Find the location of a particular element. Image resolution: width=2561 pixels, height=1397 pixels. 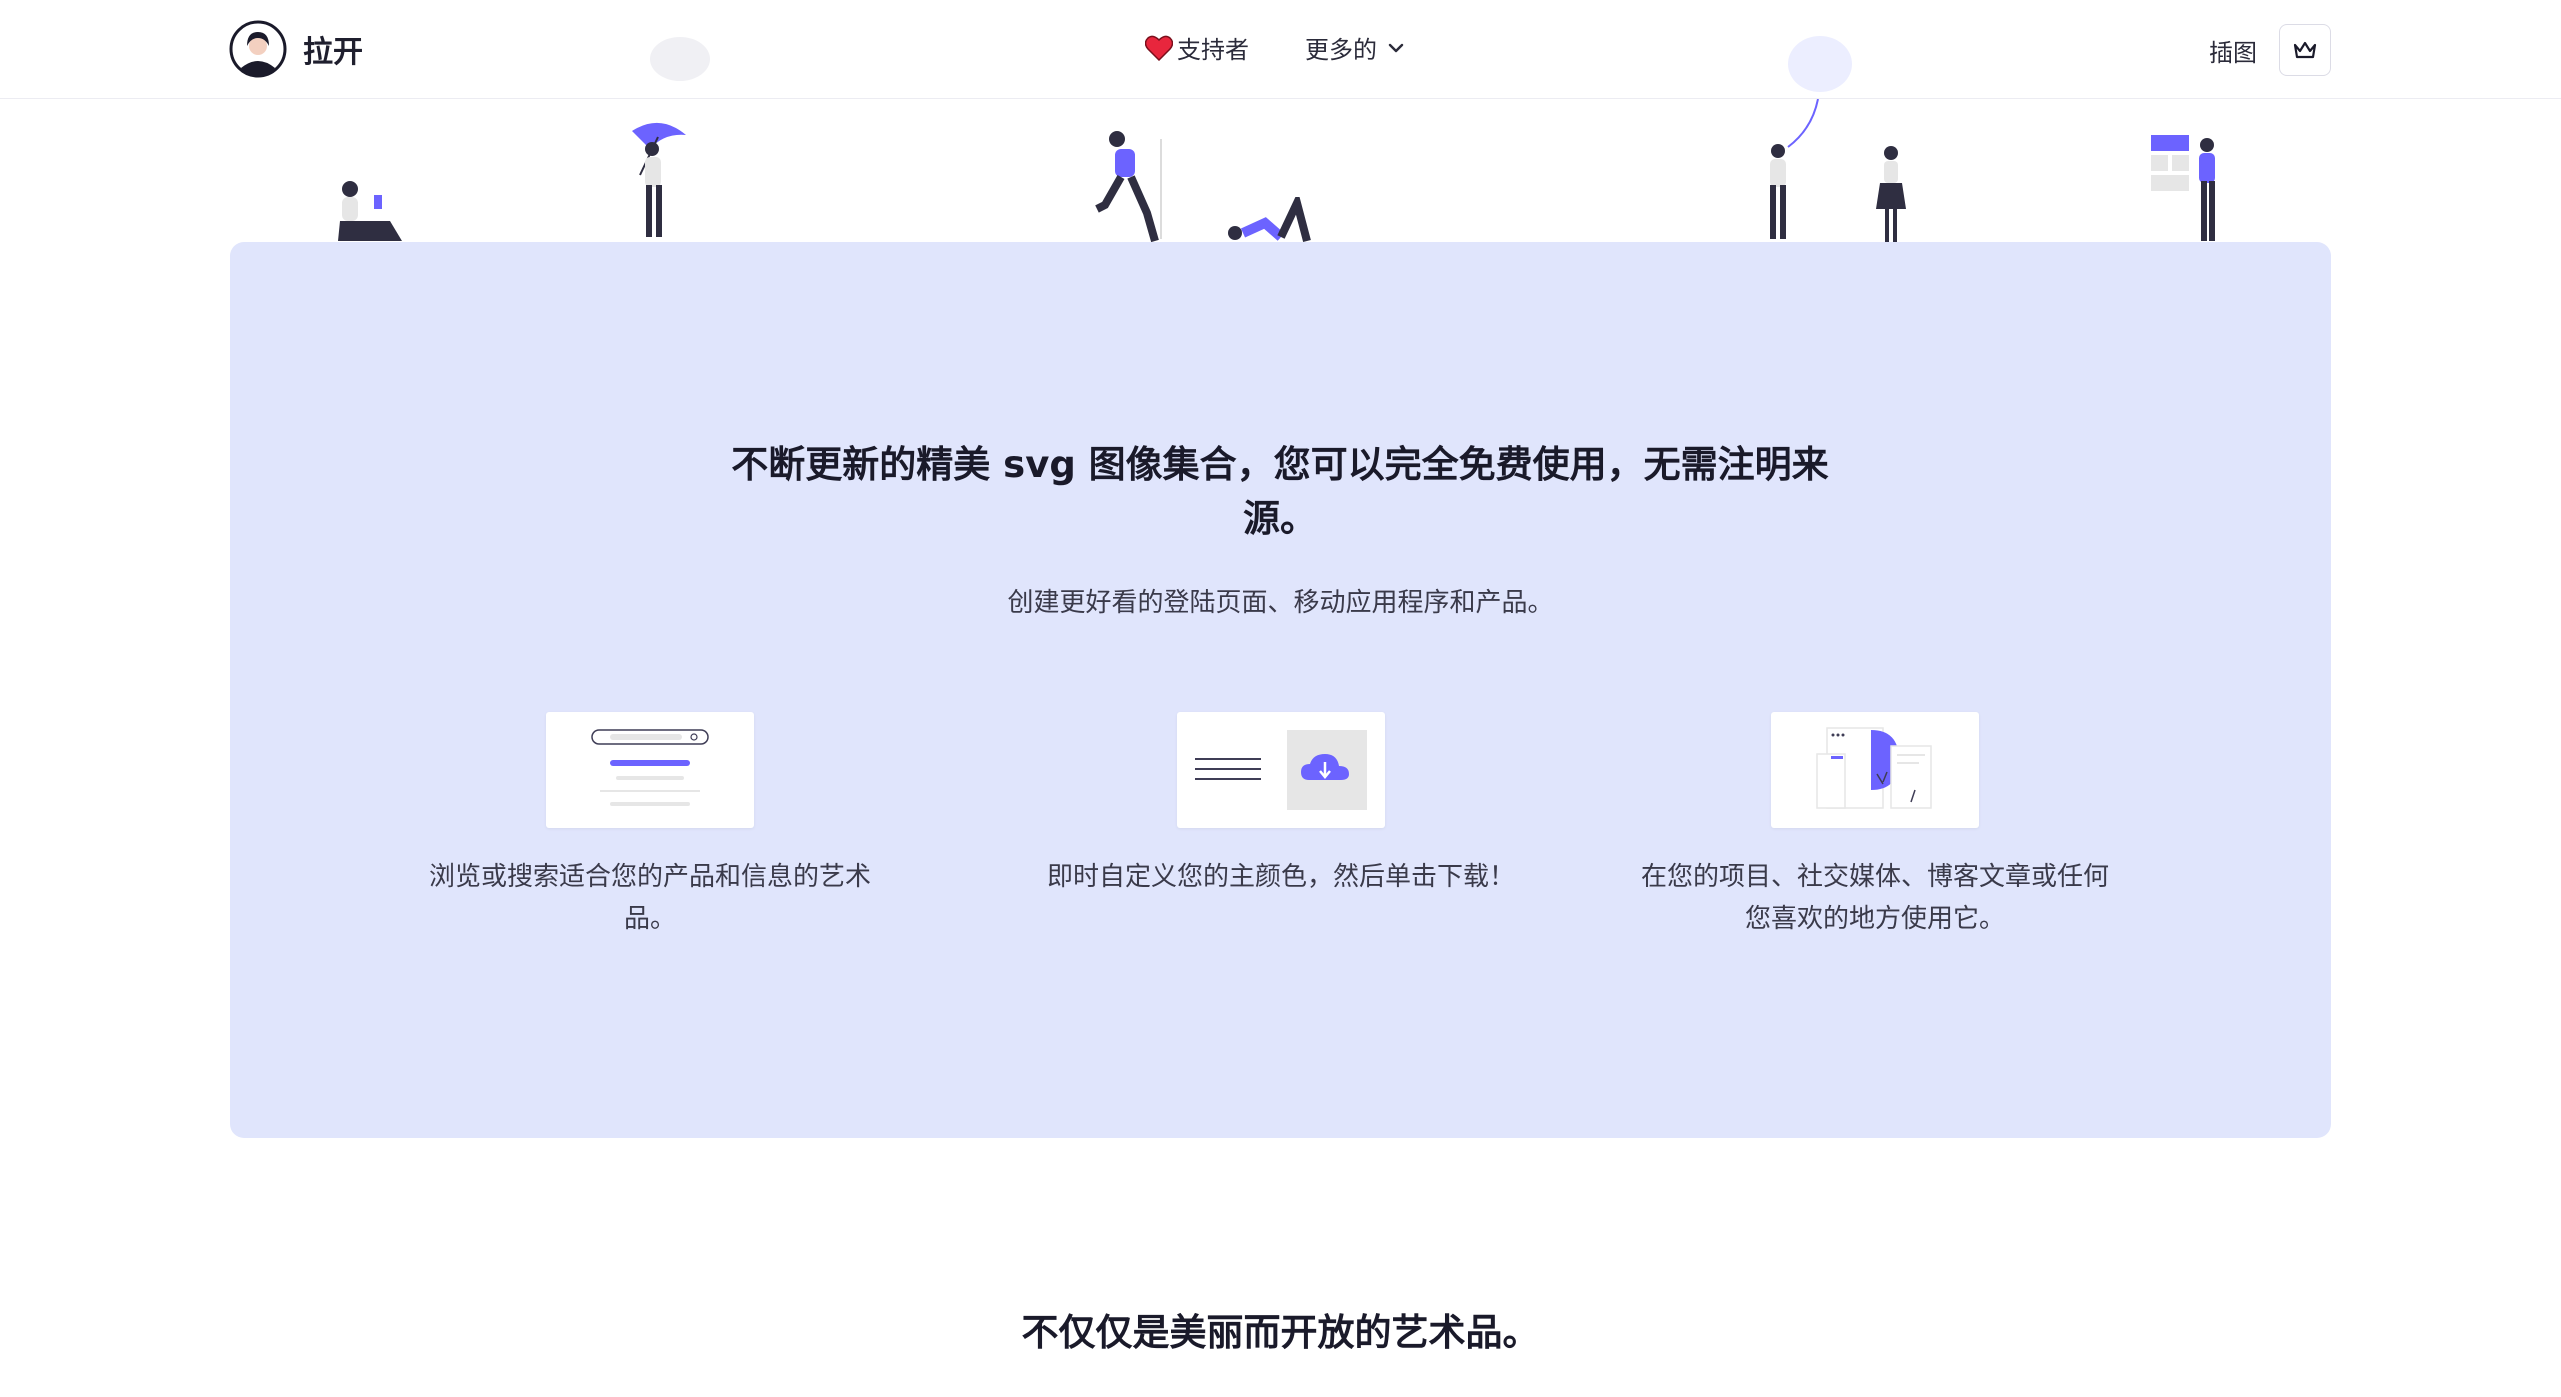

supporters-label: 支持者 is located at coordinates (1213, 50).